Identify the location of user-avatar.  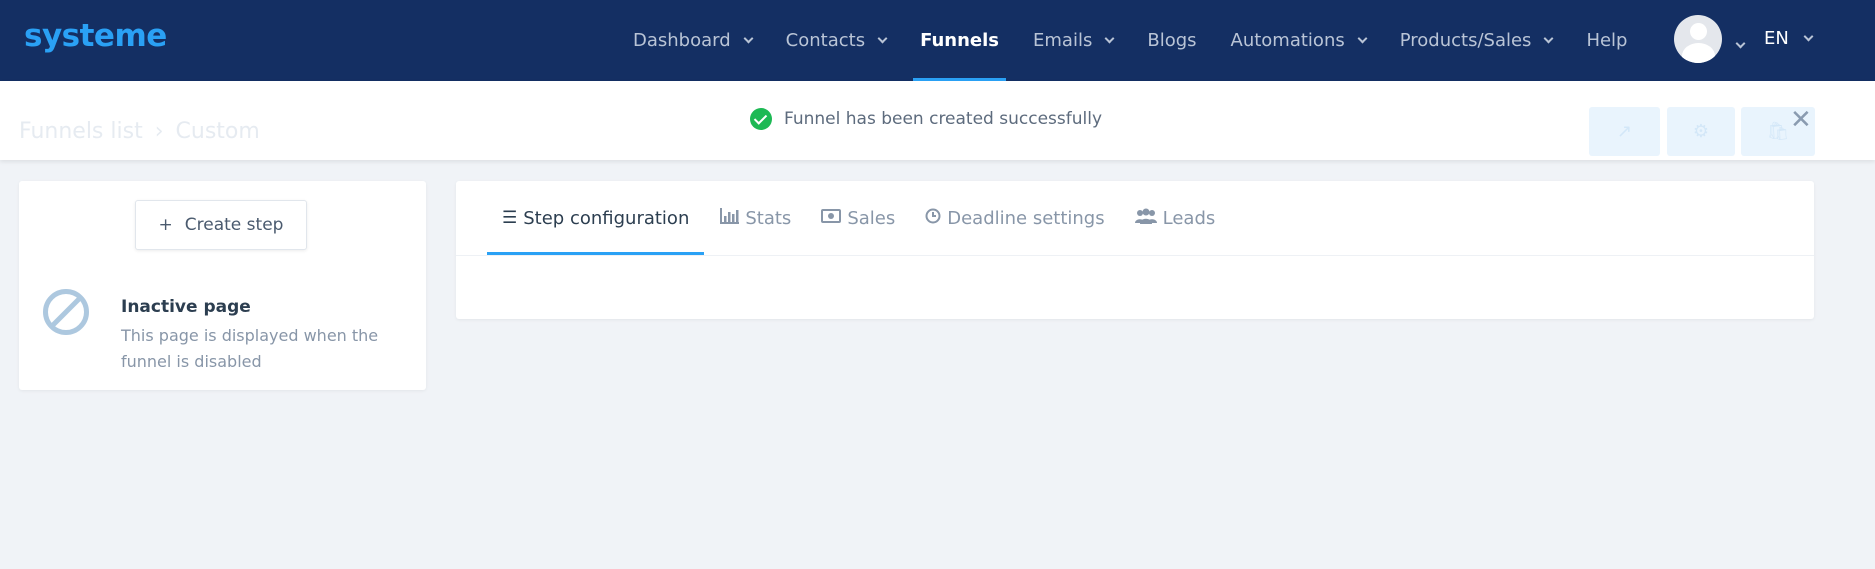
(1698, 39).